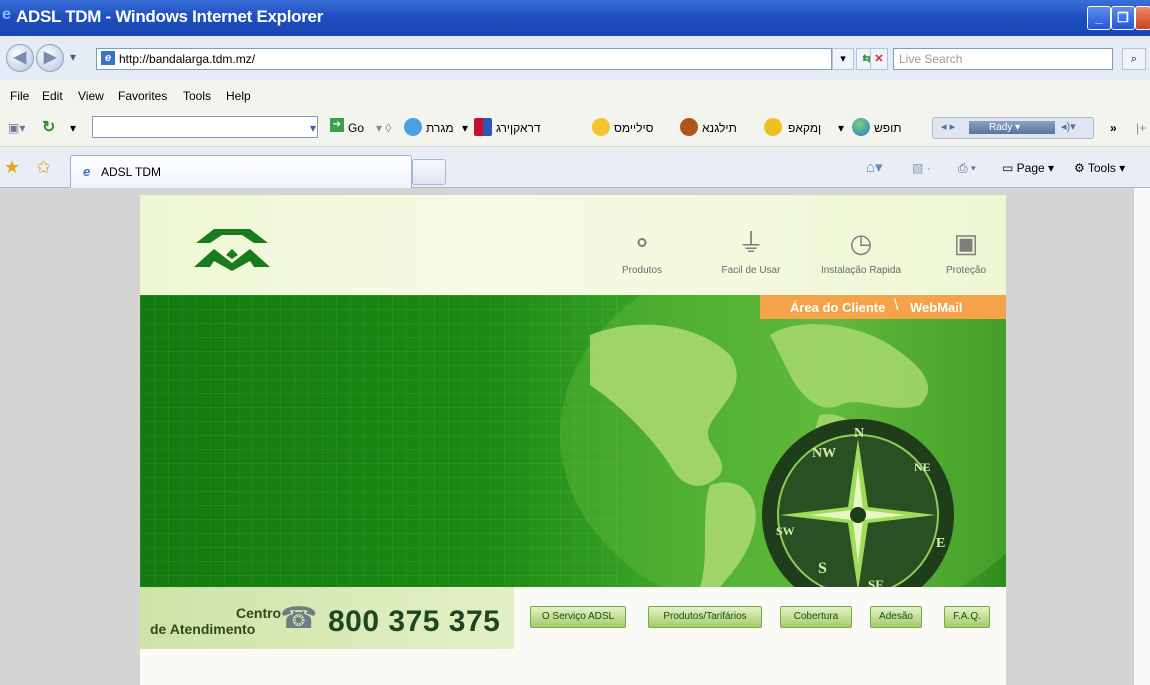 This screenshot has width=1150, height=685. I want to click on ie-tab-icon: e, so click(87, 171).